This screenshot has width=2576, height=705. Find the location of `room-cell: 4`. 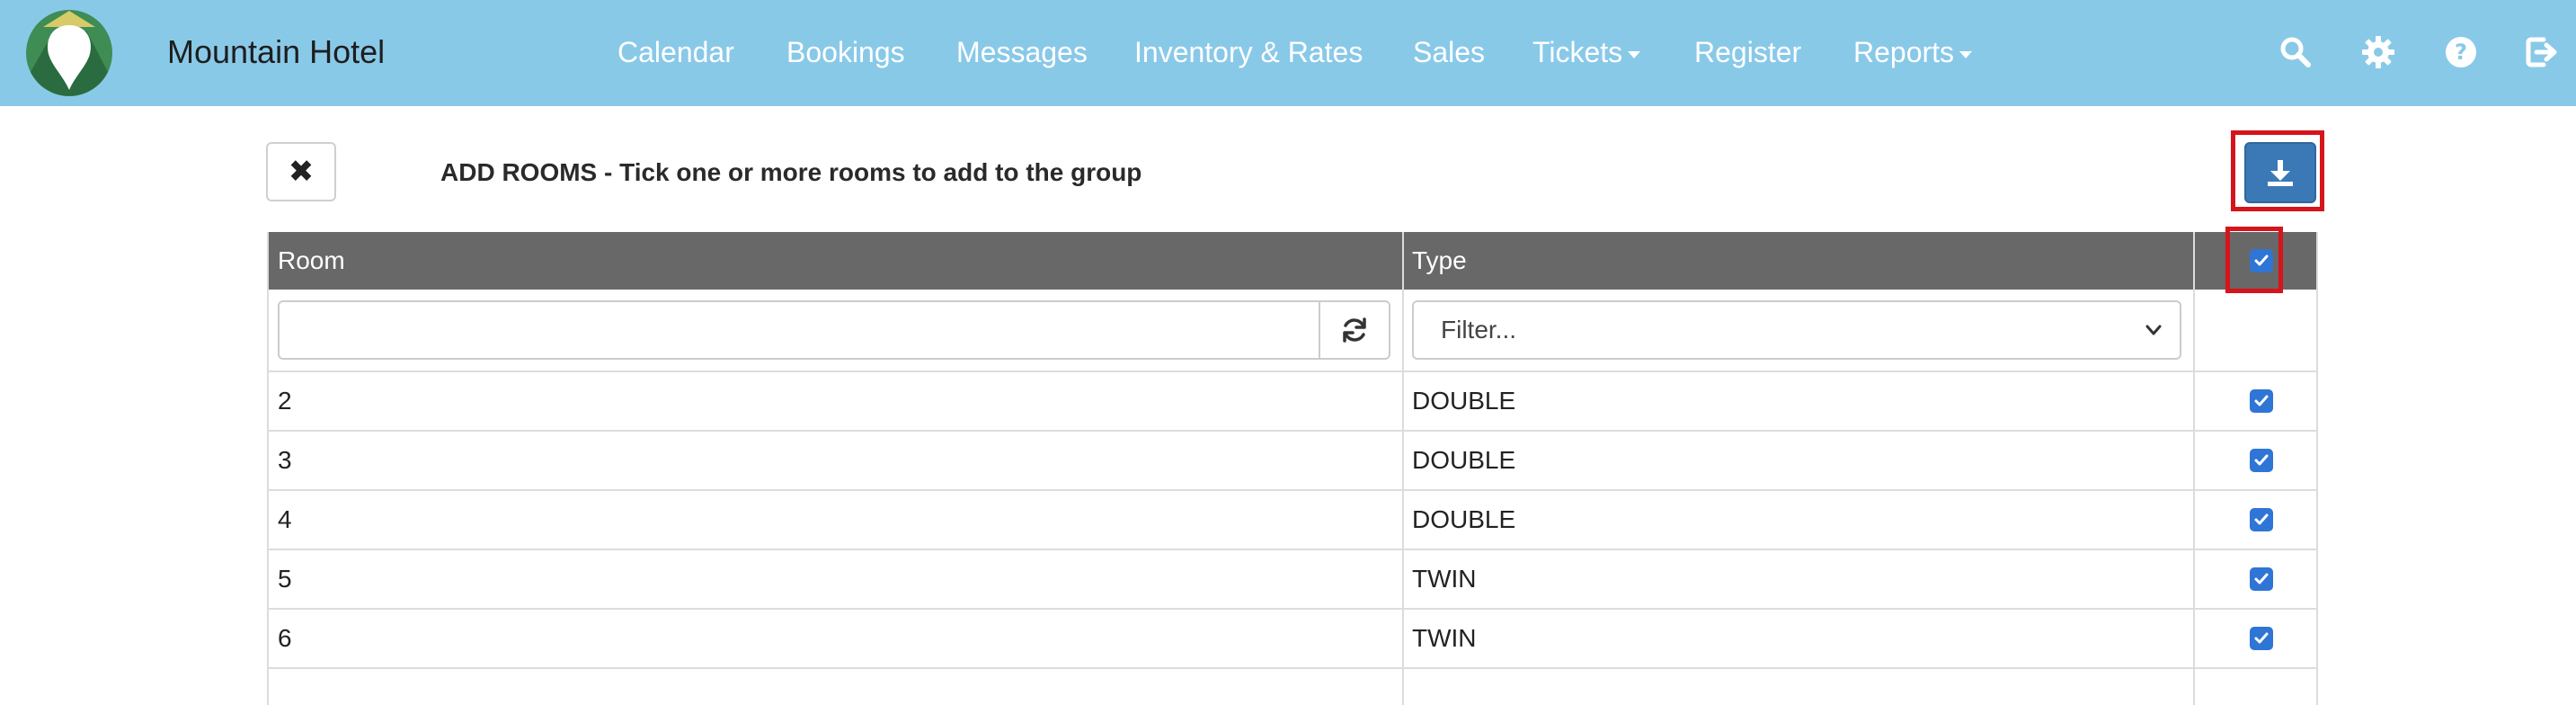

room-cell: 4 is located at coordinates (285, 519).